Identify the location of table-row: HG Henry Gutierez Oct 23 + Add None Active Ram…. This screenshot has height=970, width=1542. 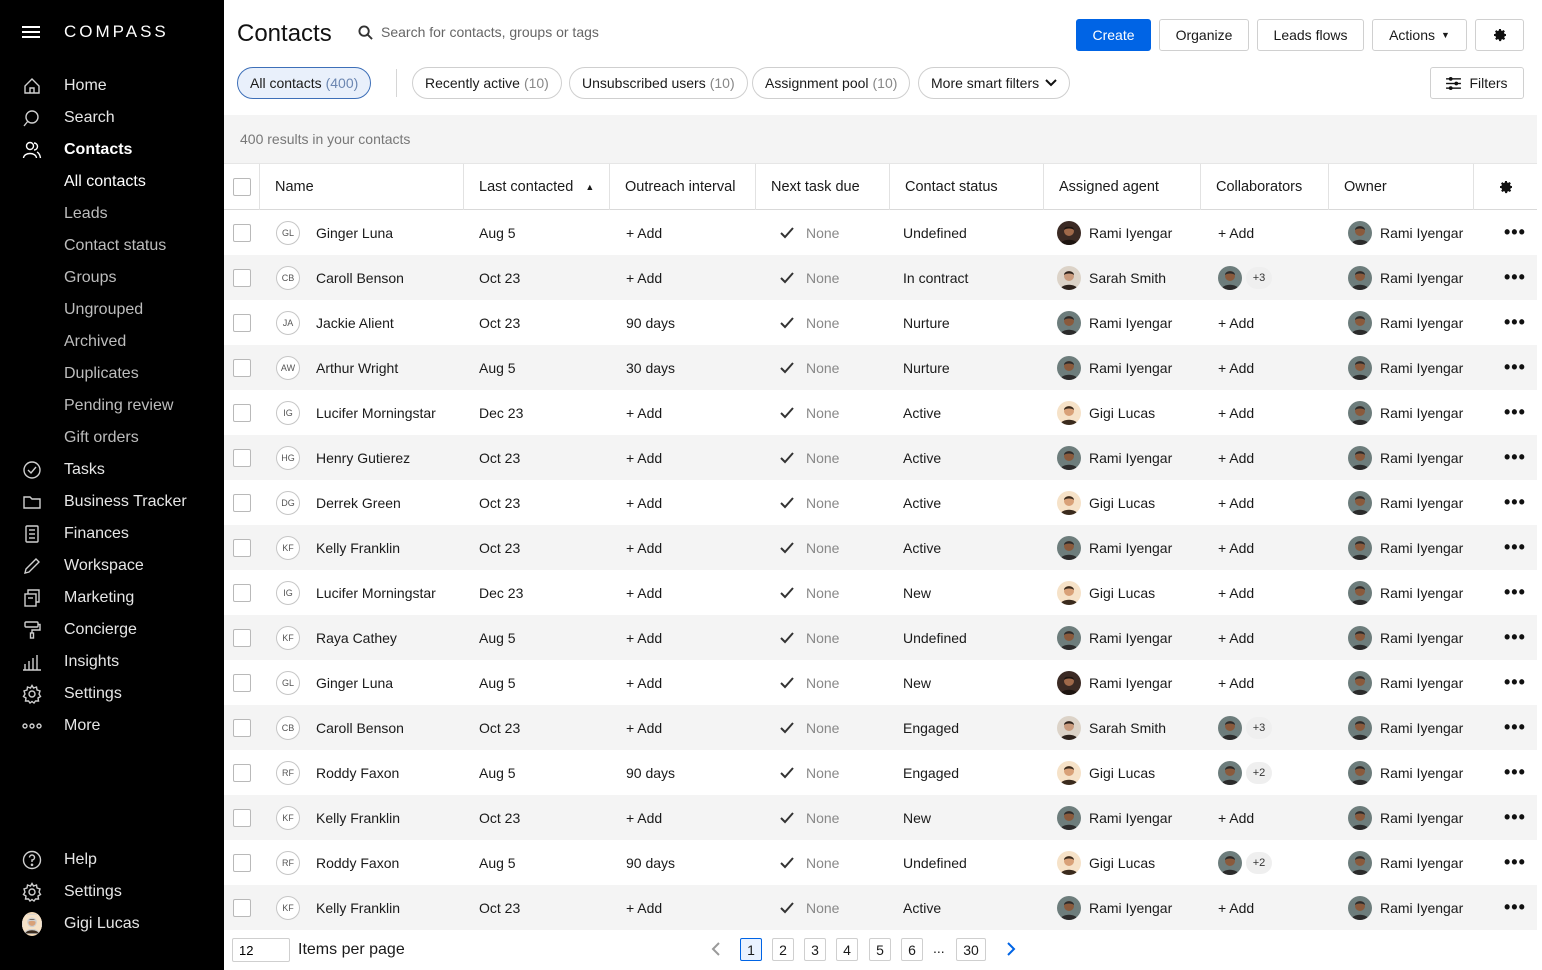
(880, 457).